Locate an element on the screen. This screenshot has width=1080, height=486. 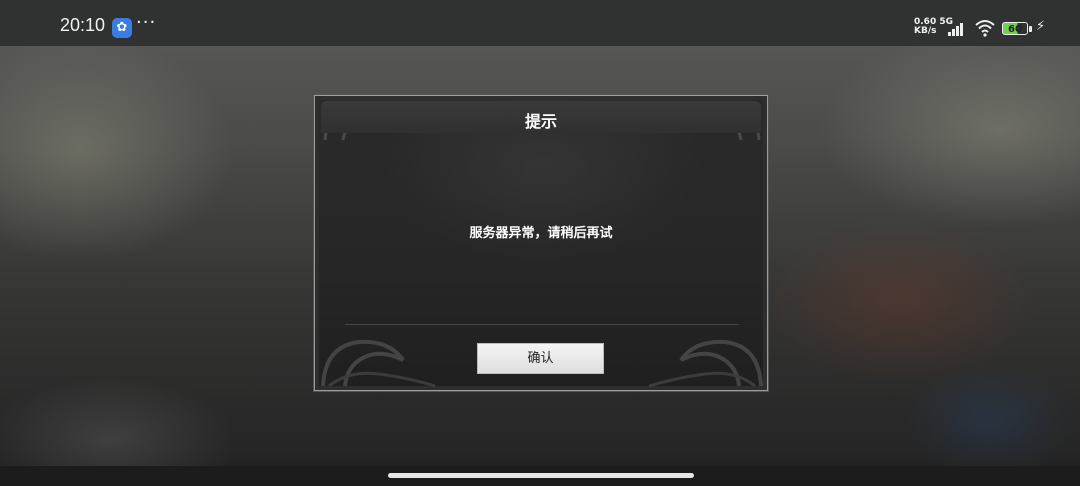
battery-level: 60 is located at coordinates (1015, 29).